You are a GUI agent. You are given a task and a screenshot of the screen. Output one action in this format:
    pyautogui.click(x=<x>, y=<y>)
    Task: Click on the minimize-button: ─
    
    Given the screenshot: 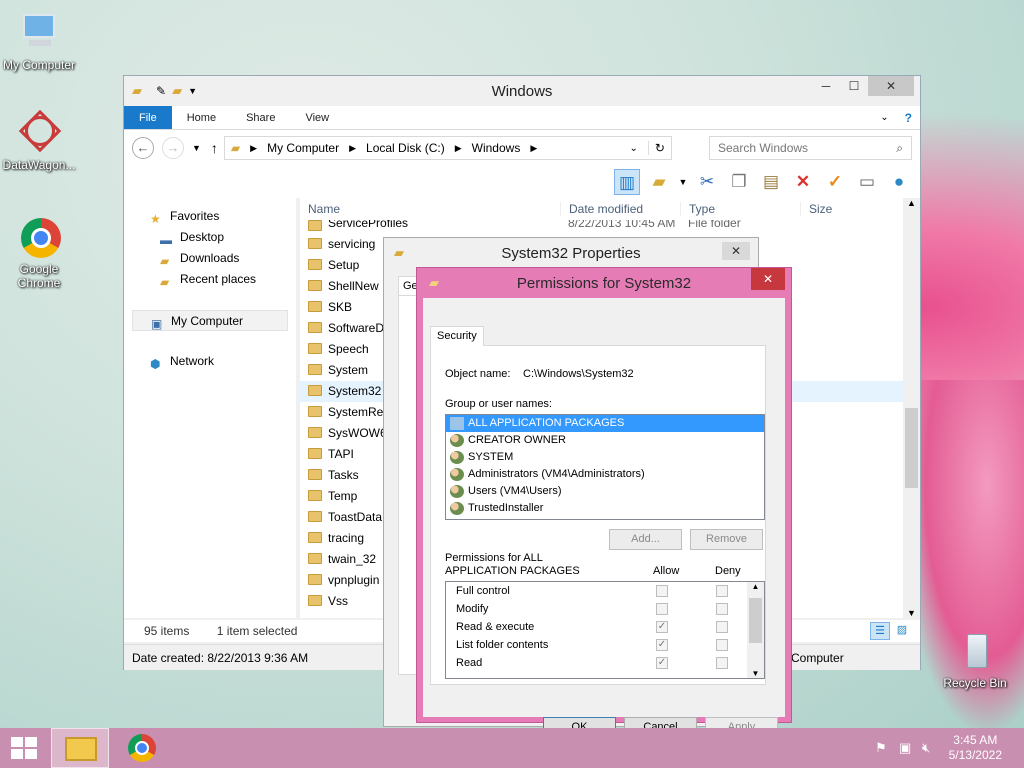 What is the action you would take?
    pyautogui.click(x=826, y=86)
    